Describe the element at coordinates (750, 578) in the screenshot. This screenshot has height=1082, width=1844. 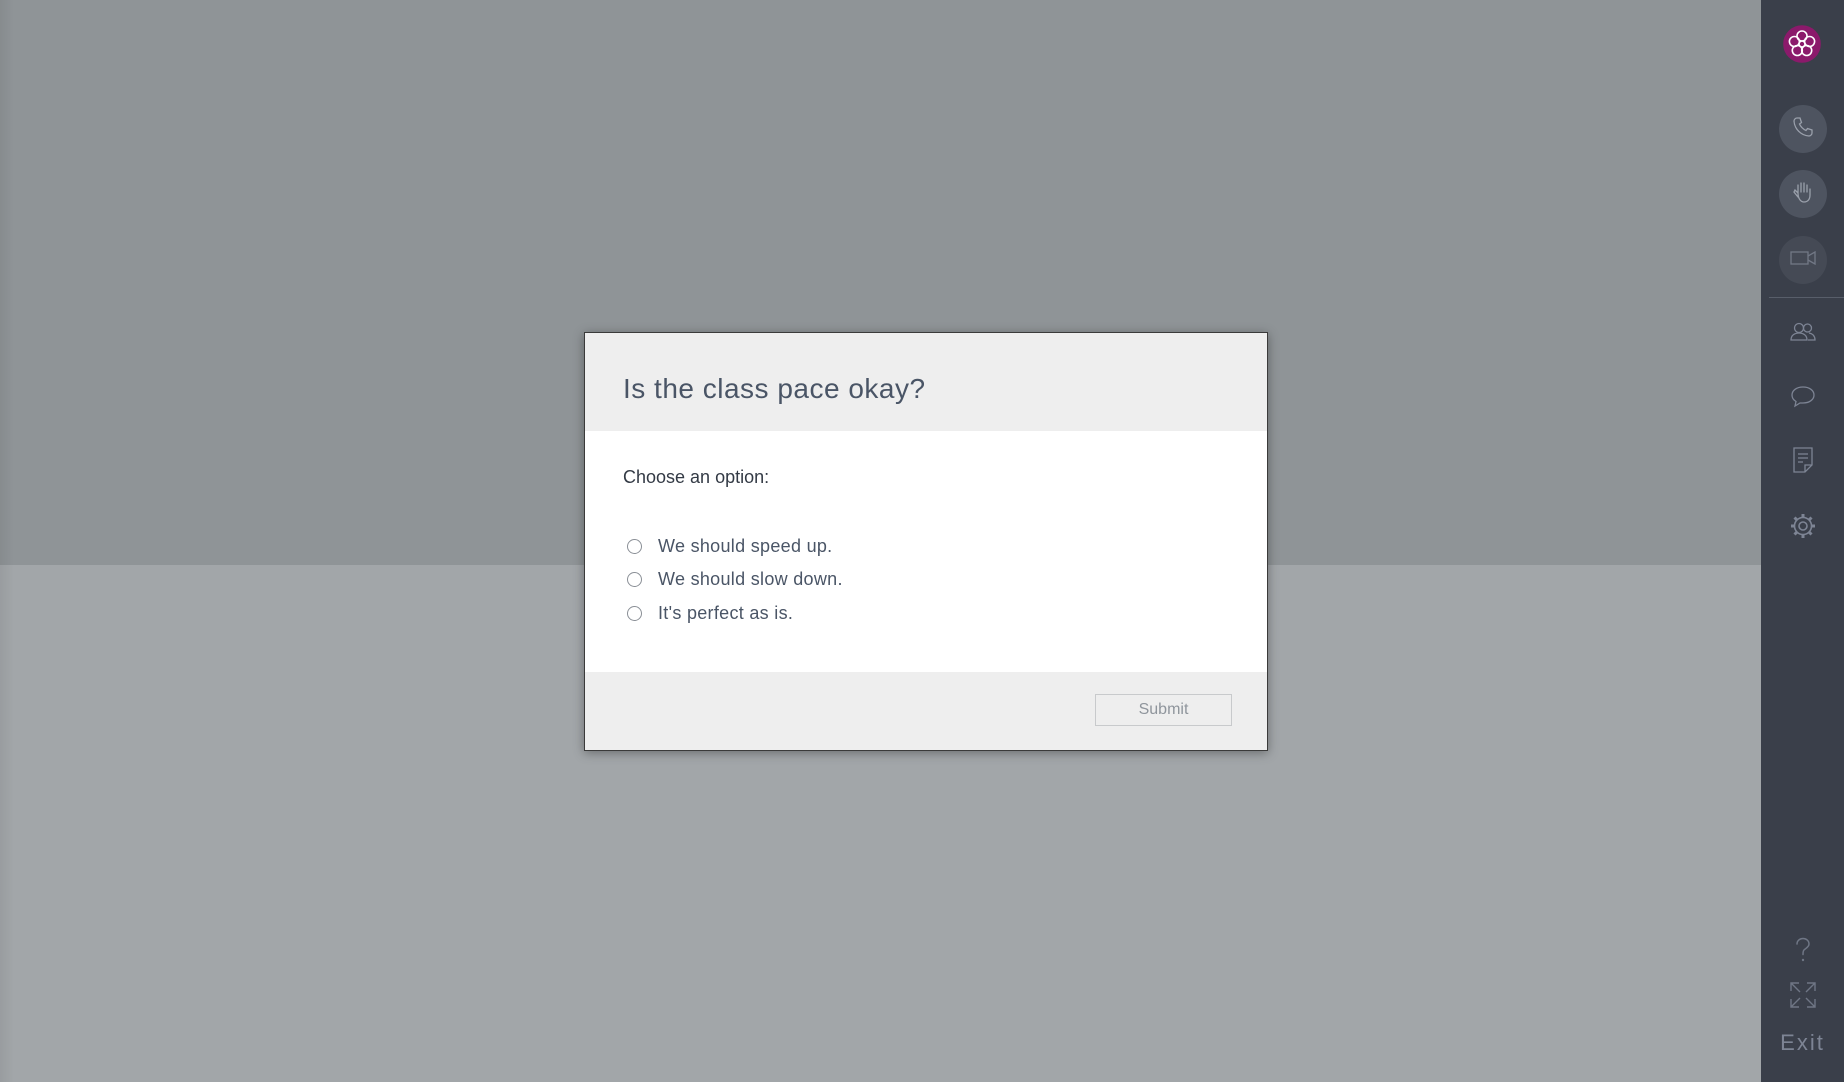
I see `option-label: We should slow down.` at that location.